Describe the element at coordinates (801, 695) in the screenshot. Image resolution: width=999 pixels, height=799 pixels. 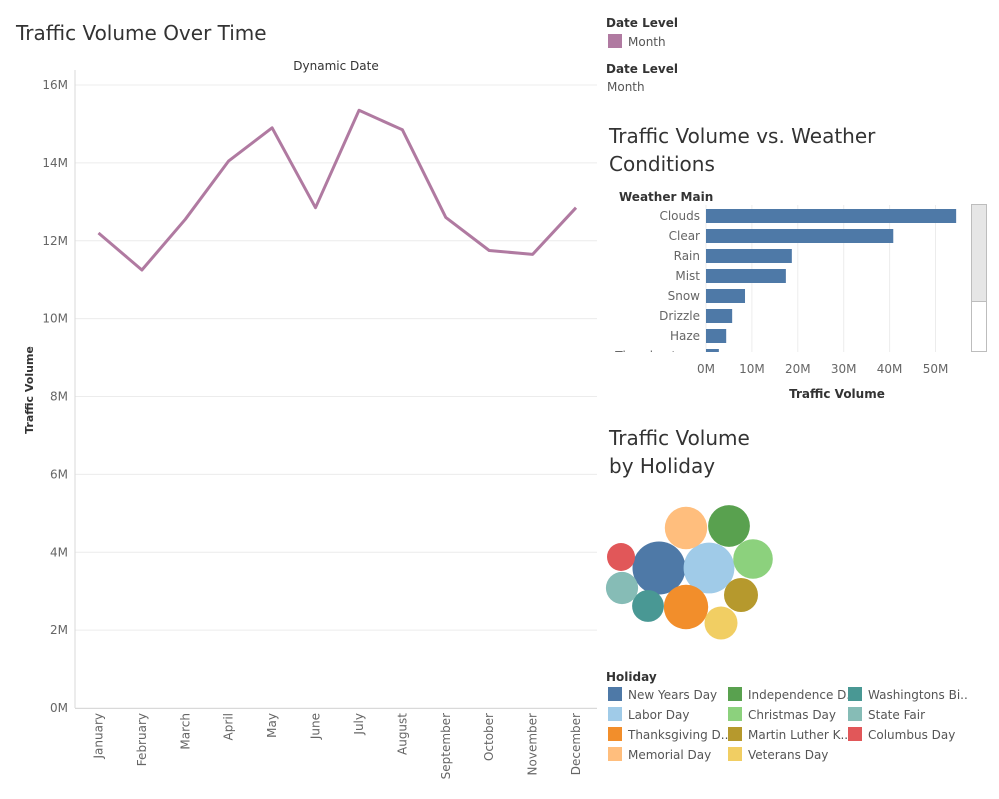
I see `legend-label: Independence D..` at that location.